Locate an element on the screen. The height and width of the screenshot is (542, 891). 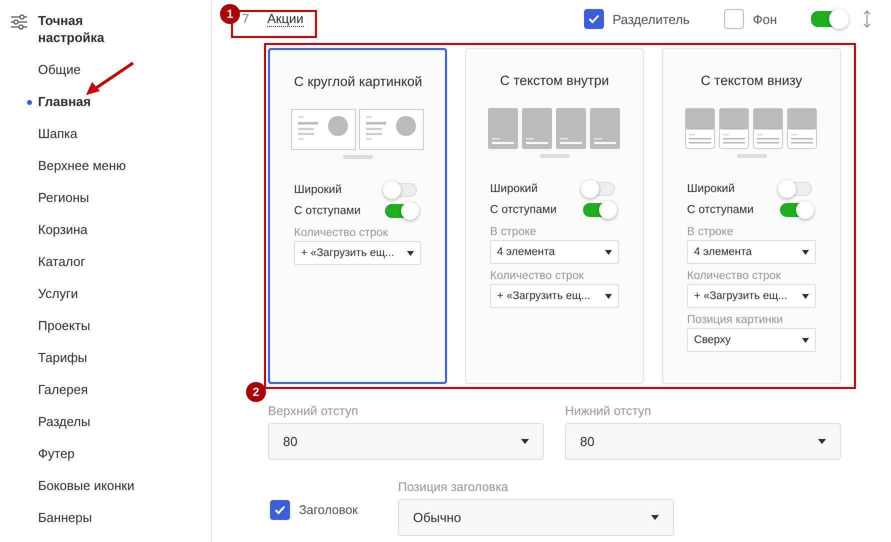
block-name-link: Акции is located at coordinates (285, 19).